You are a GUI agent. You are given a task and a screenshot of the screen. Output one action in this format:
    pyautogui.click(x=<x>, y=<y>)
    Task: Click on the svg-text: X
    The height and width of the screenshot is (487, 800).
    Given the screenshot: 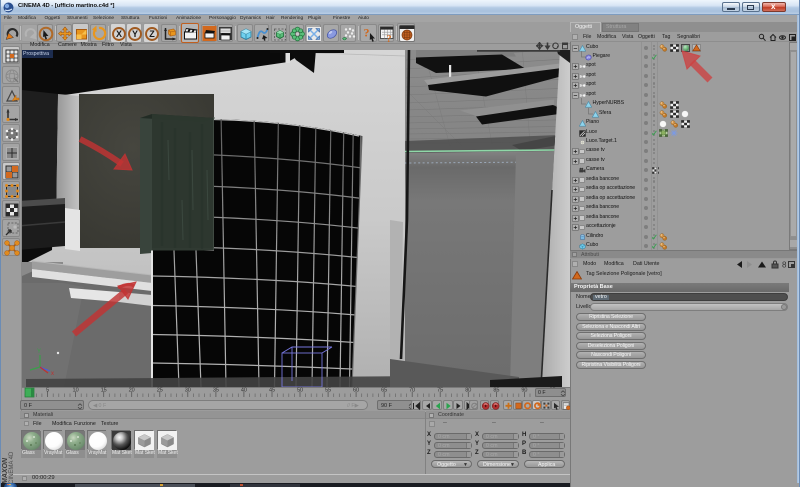 What is the action you would take?
    pyautogui.click(x=119, y=34)
    